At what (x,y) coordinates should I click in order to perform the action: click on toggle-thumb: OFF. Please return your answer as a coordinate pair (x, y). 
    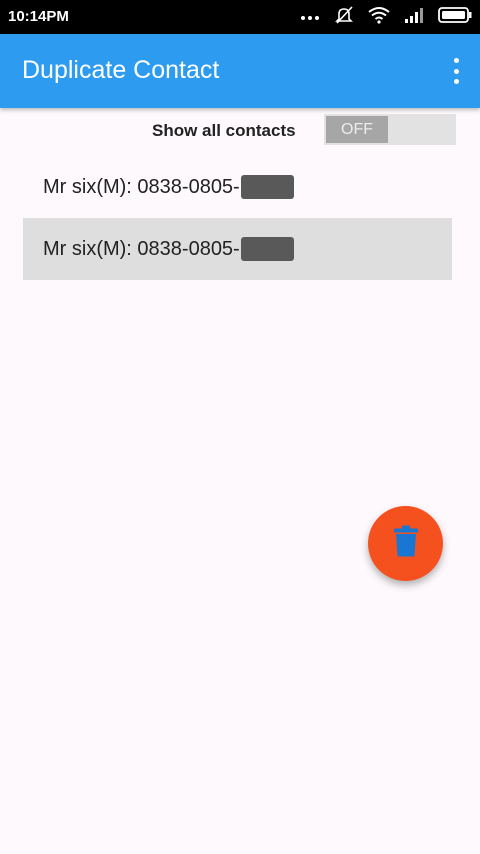
    Looking at the image, I should click on (357, 129).